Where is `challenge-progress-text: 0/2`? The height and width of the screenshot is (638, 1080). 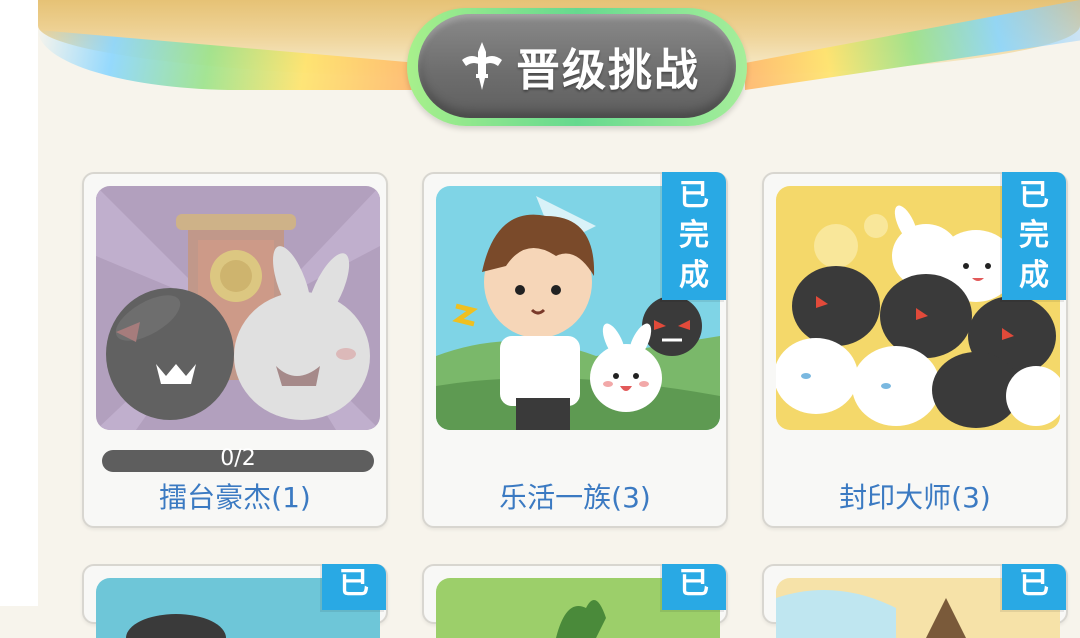 challenge-progress-text: 0/2 is located at coordinates (238, 458).